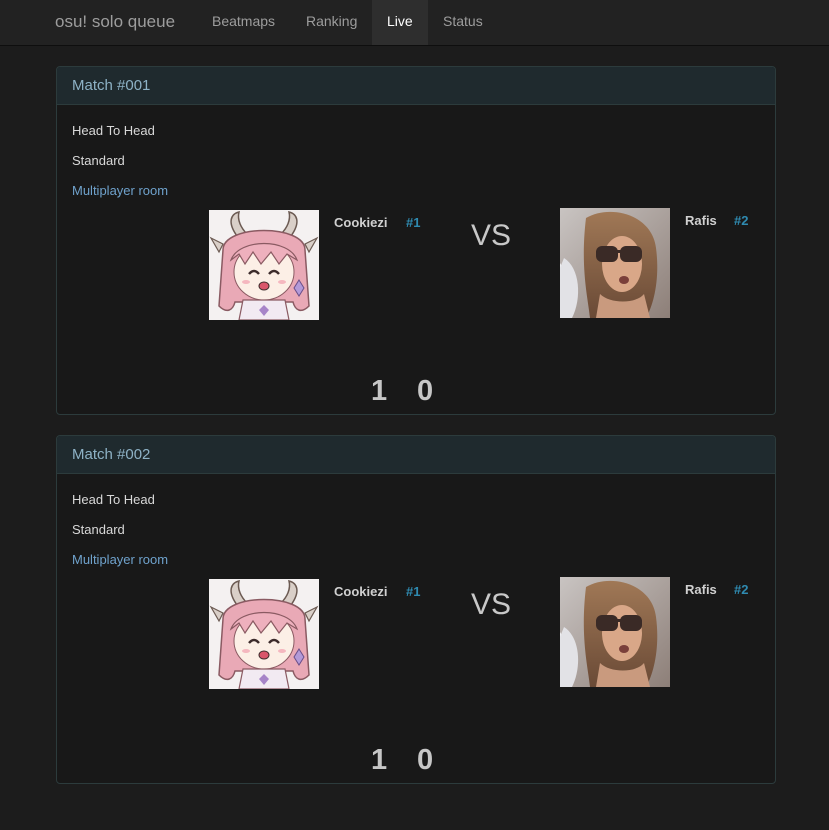 This screenshot has height=830, width=829. What do you see at coordinates (331, 22) in the screenshot?
I see `nav-item-ranking: Ranking` at bounding box center [331, 22].